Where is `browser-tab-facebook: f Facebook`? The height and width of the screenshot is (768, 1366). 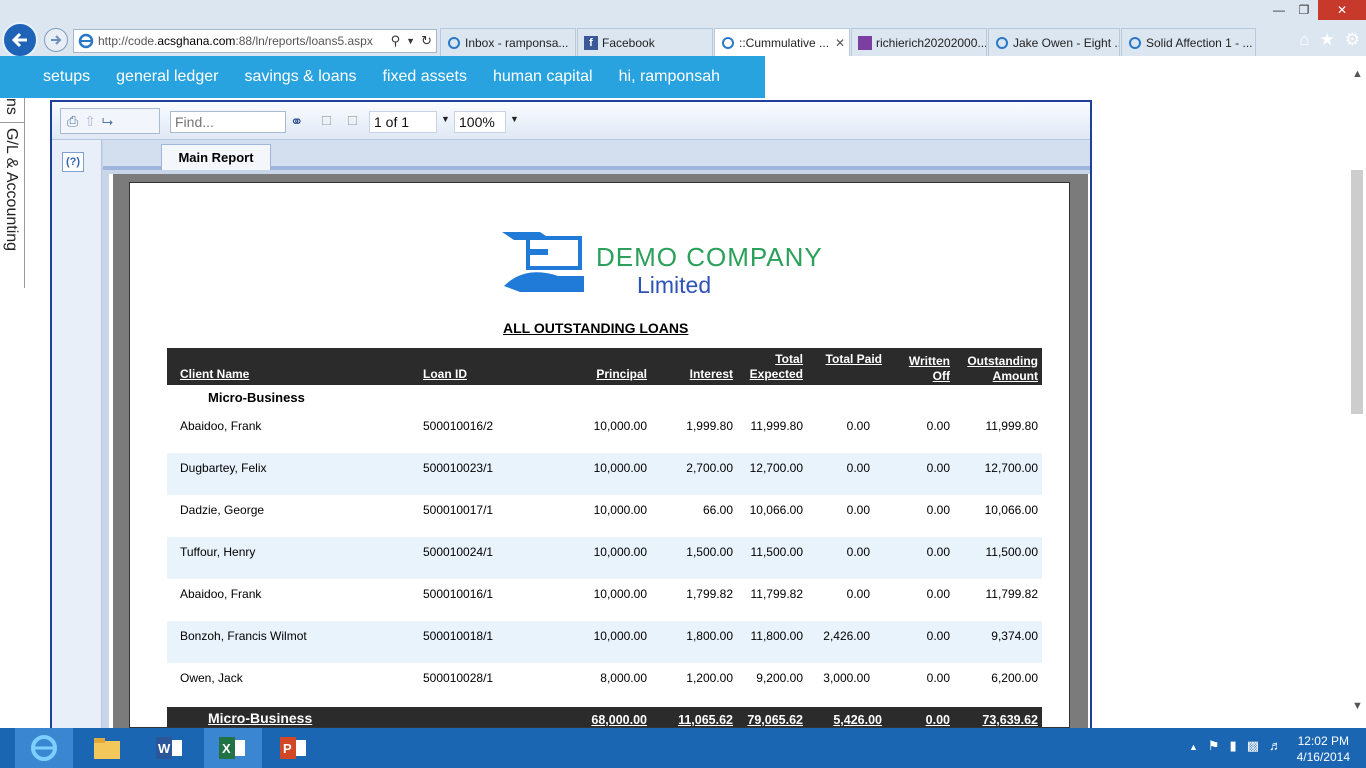
browser-tab-facebook: f Facebook is located at coordinates (645, 42).